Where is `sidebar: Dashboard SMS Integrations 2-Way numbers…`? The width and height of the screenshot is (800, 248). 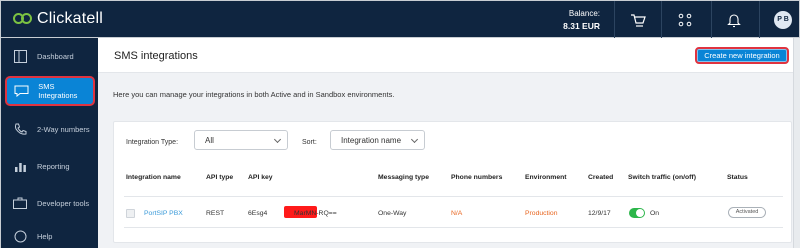
sidebar: Dashboard SMS Integrations 2-Way numbers… is located at coordinates (49, 143).